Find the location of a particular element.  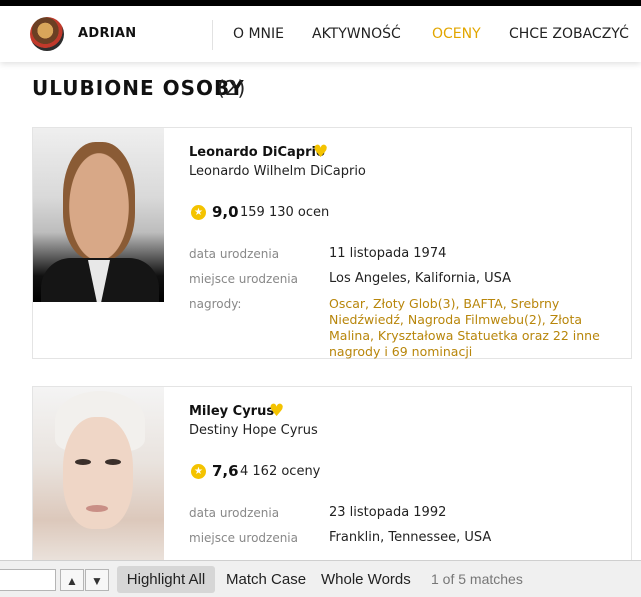

person-name: Miley Cyrus is located at coordinates (231, 411).